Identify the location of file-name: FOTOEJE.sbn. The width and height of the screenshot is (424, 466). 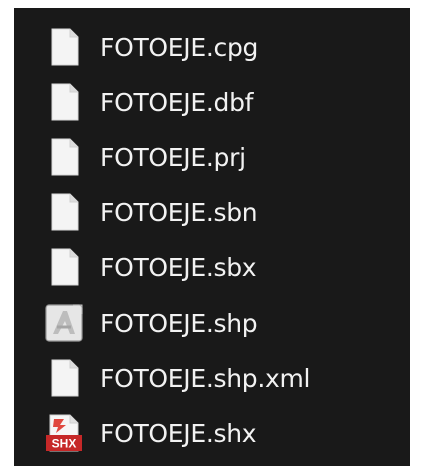
(179, 212).